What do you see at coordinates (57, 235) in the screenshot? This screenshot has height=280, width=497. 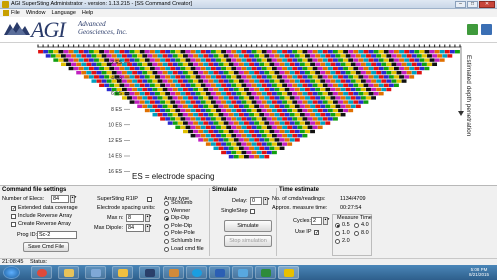 I see `prog-id-input: Sc-2` at bounding box center [57, 235].